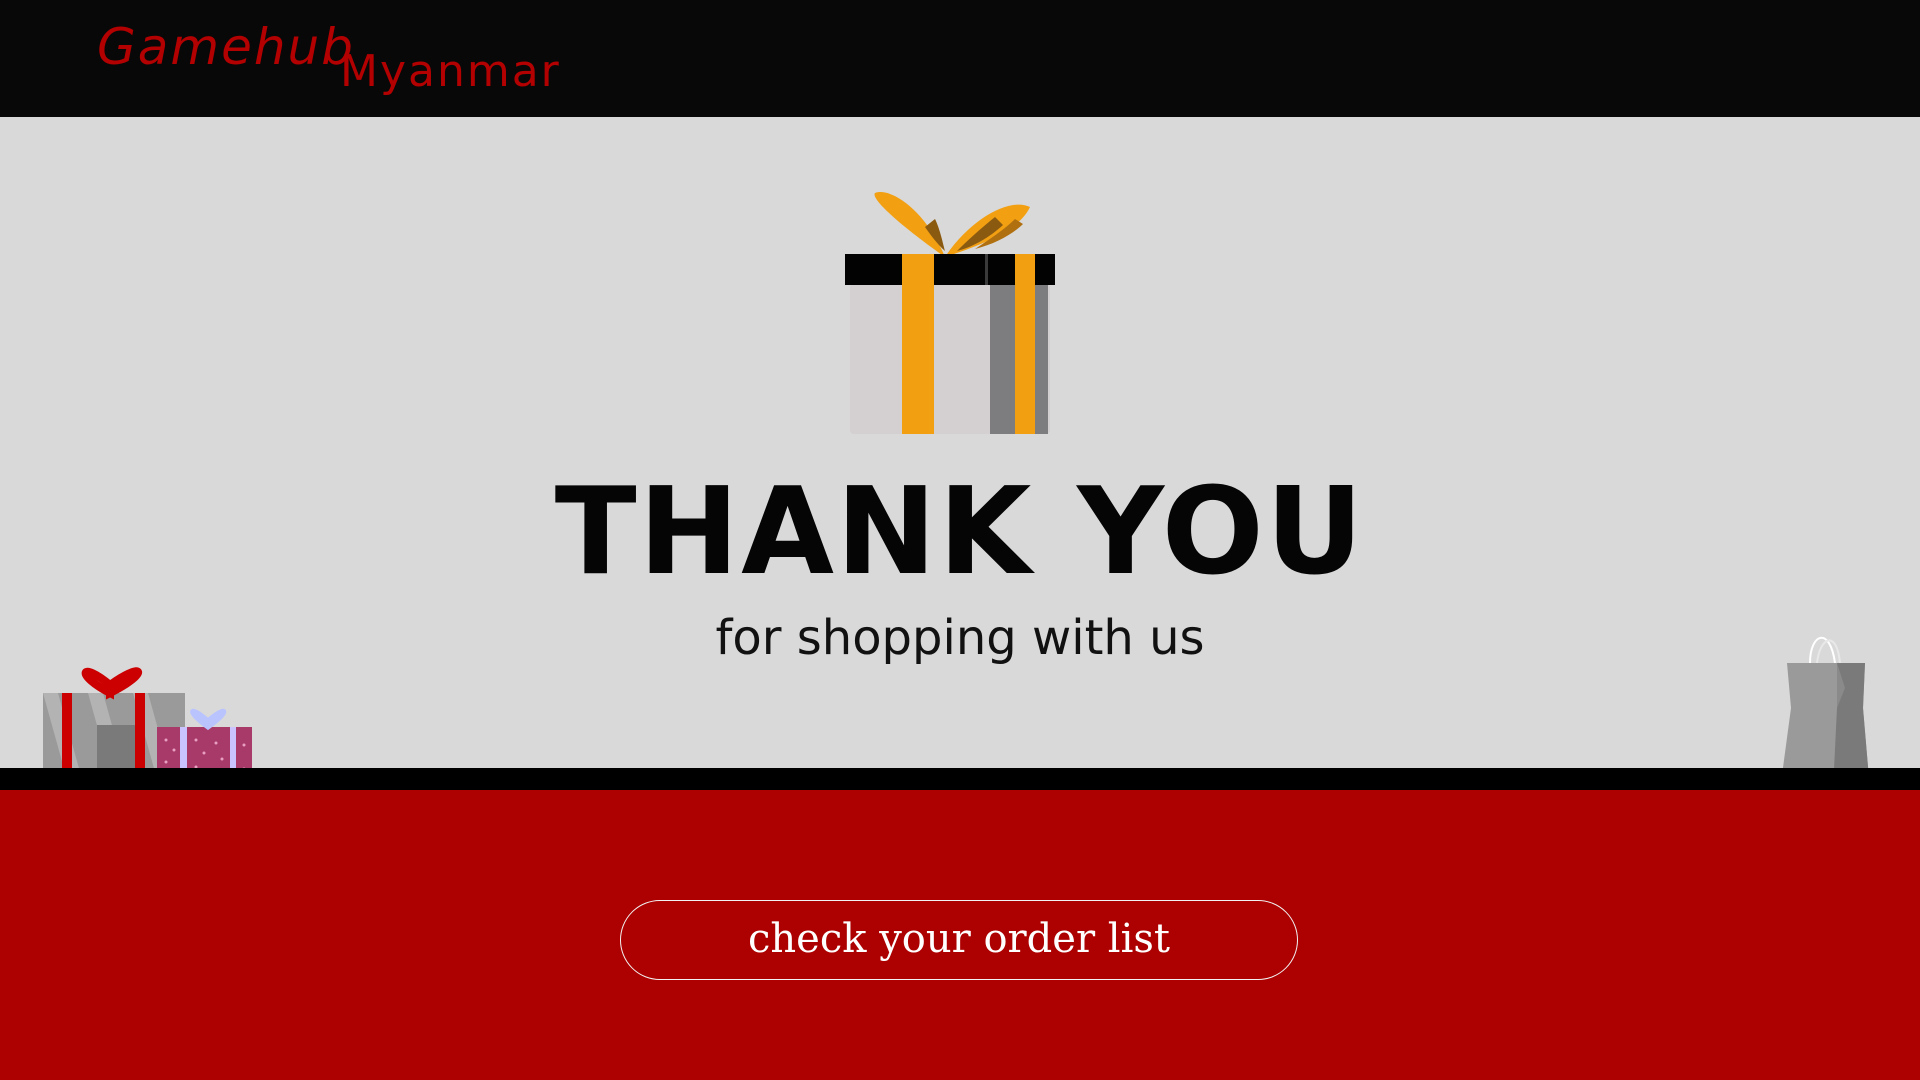 This screenshot has width=1920, height=1080. Describe the element at coordinates (1825, 713) in the screenshot. I see `shopping-bag-icon` at that location.